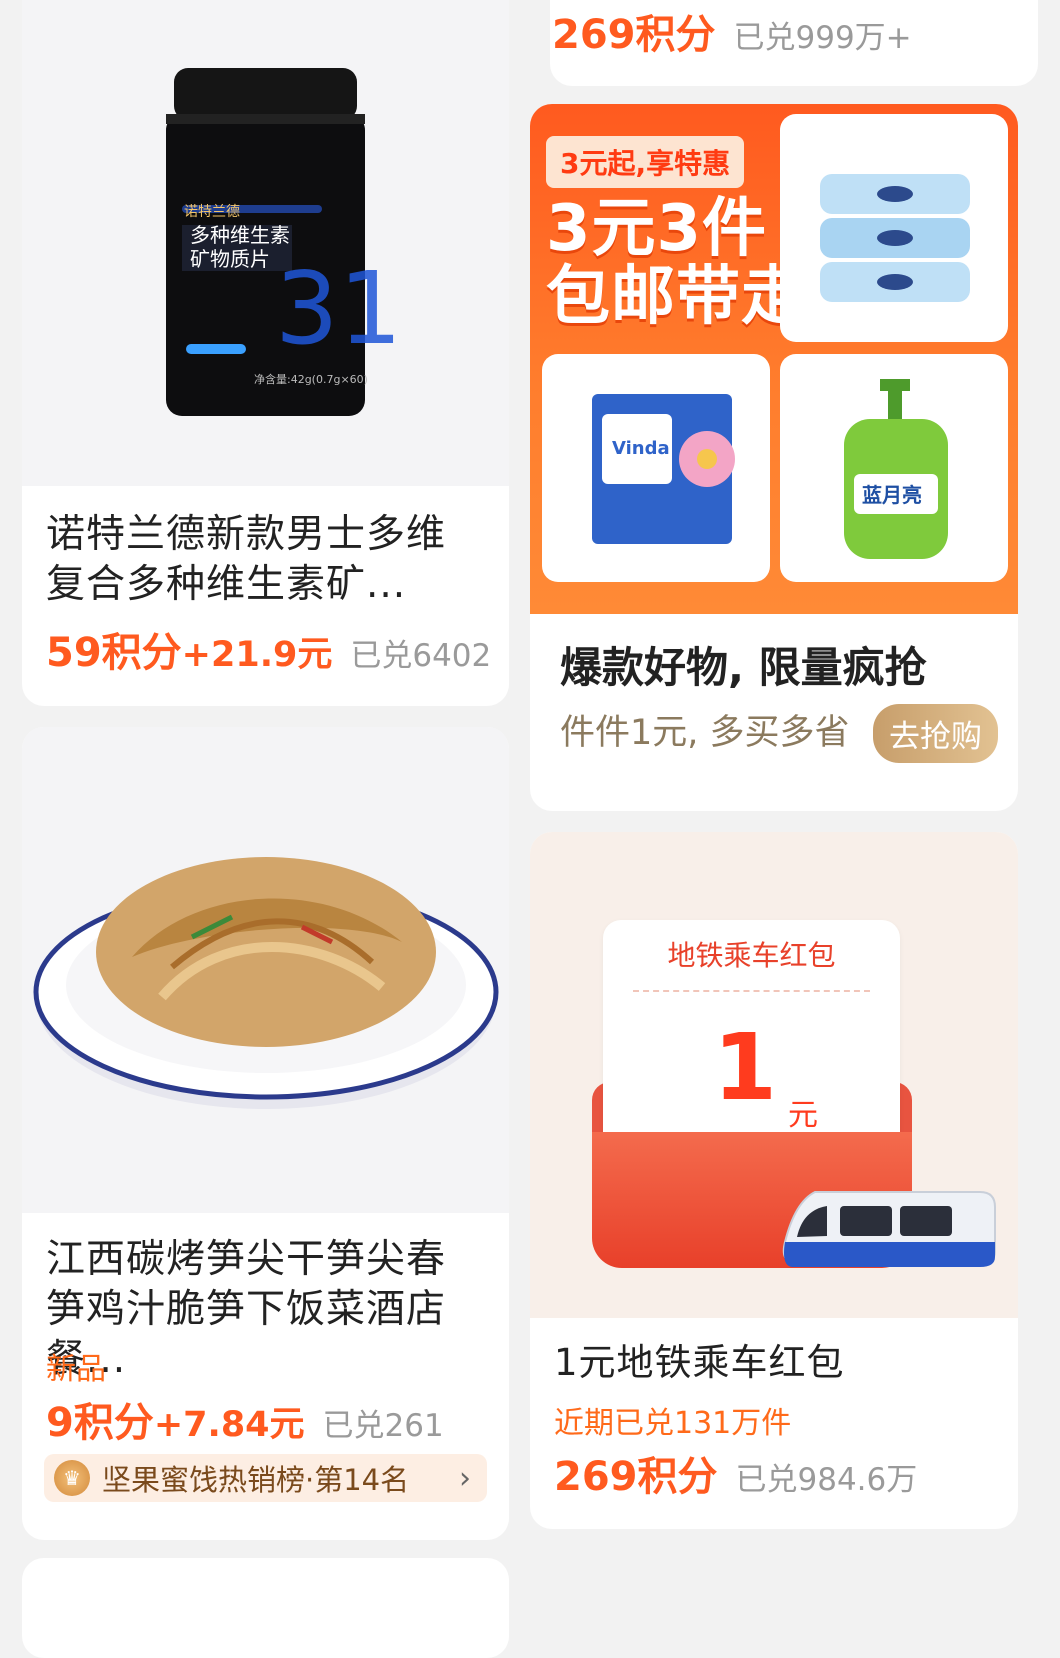 The image size is (1060, 1658). I want to click on promo-heading: 爆款好物, 限量疯抢, so click(743, 667).